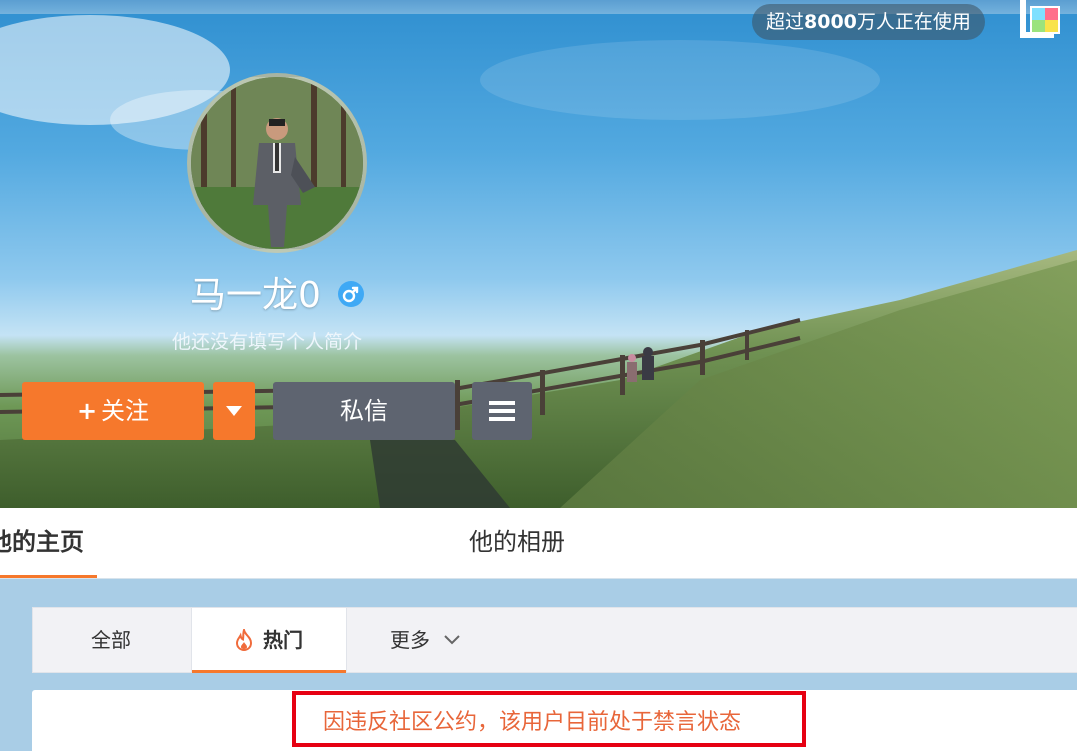  I want to click on flame-icon, so click(244, 639).